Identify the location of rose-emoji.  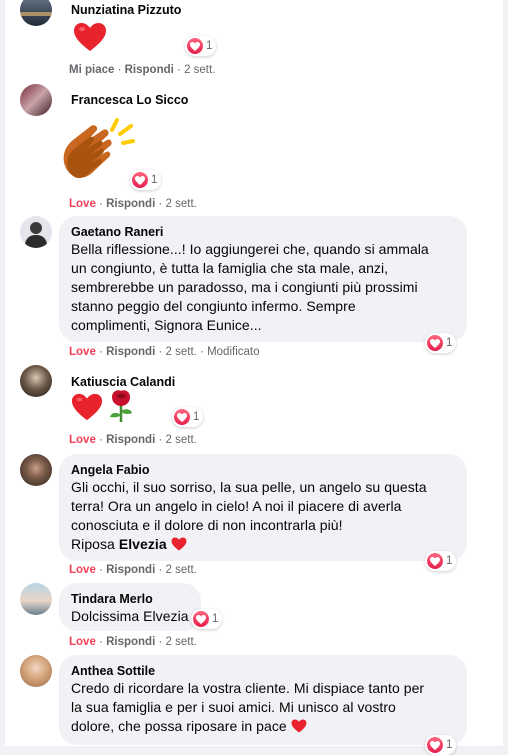
(121, 408).